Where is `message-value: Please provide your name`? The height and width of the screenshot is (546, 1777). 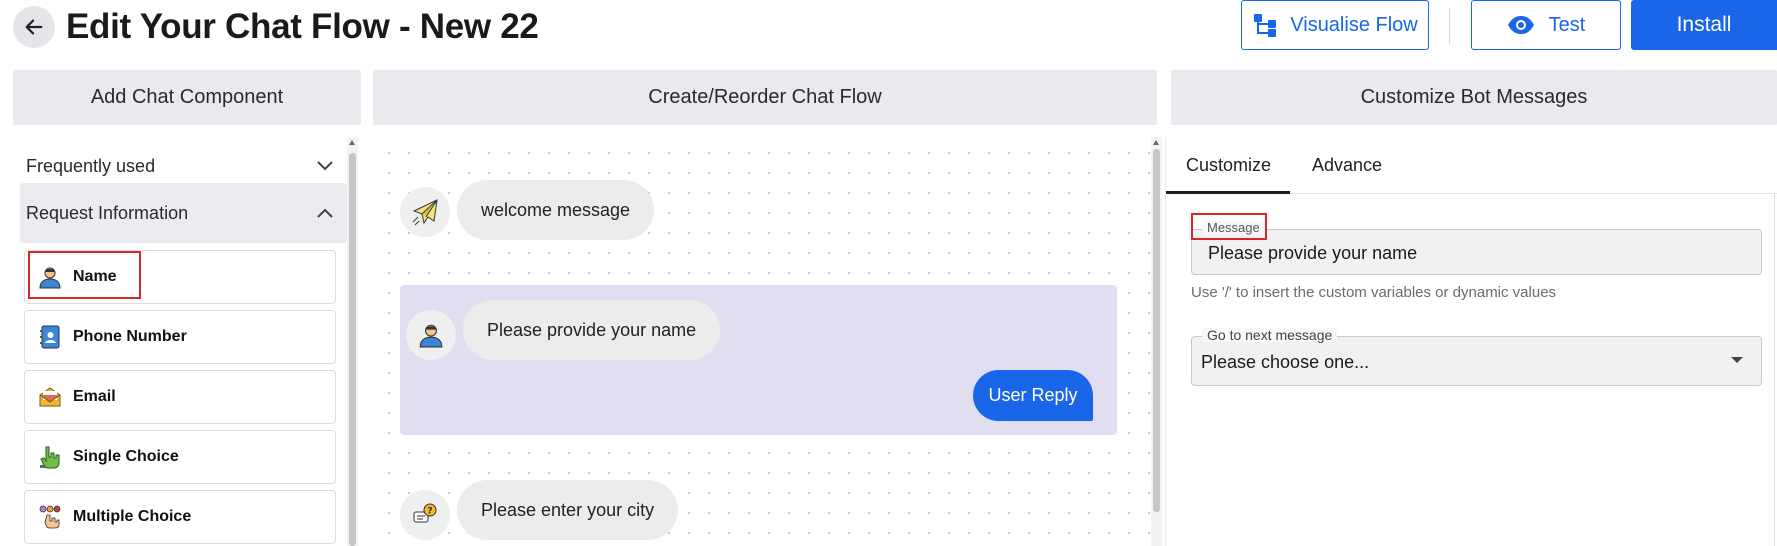 message-value: Please provide your name is located at coordinates (1313, 253).